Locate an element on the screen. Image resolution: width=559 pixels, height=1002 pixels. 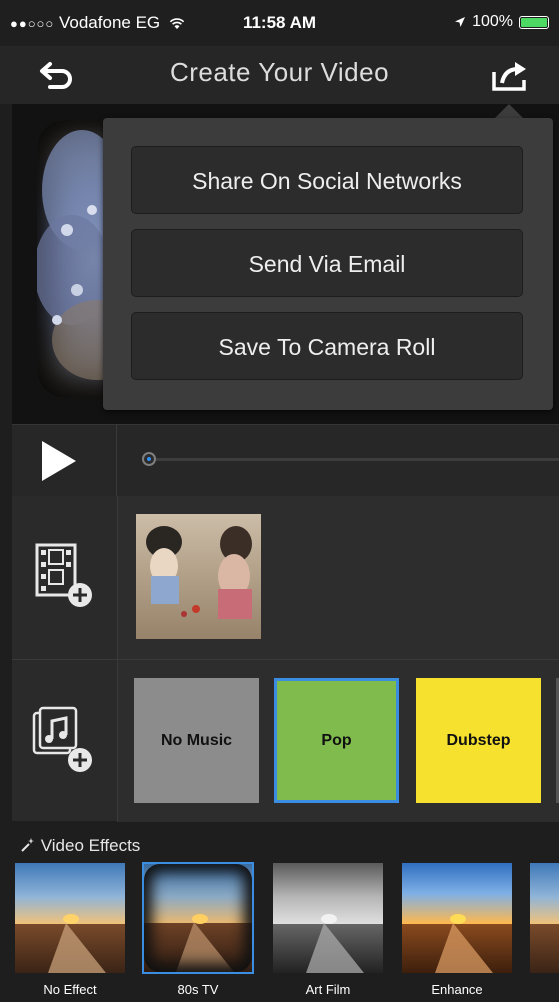
effect-no-effect: No Effect is located at coordinates (70, 929).